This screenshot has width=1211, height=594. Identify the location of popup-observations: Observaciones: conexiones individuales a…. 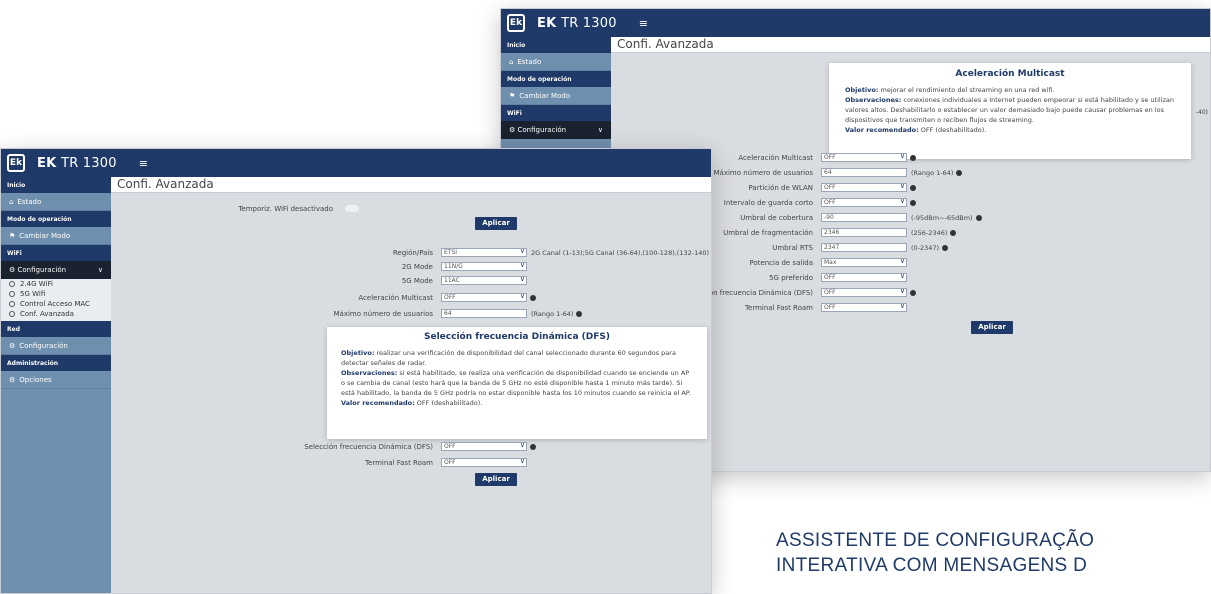
(1010, 110).